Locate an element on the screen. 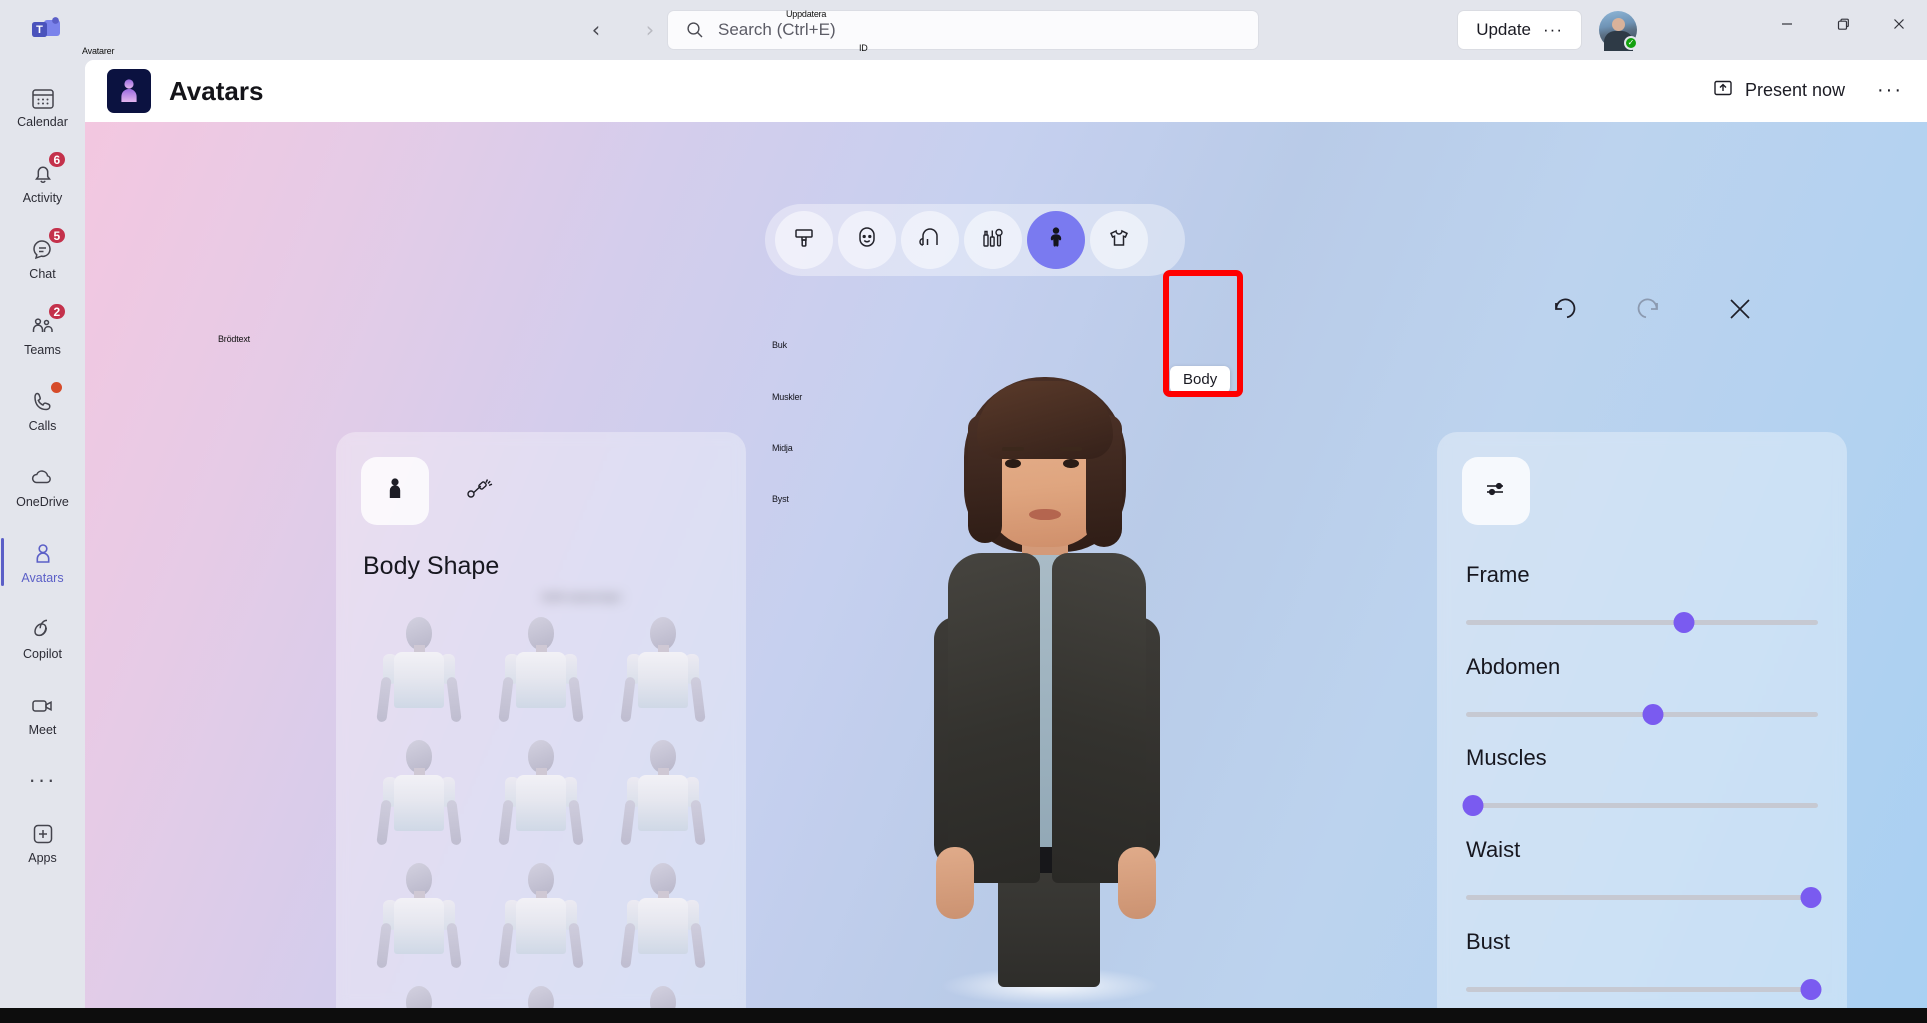 The width and height of the screenshot is (1927, 1023). body-shape-grid is located at coordinates (541, 805).